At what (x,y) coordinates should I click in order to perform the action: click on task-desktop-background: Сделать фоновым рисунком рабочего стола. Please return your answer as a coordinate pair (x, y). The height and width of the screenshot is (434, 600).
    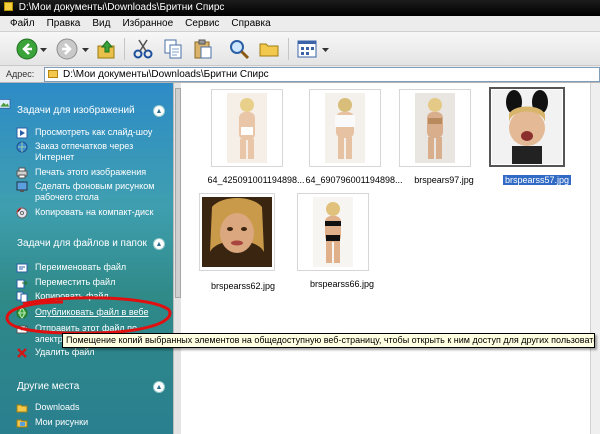
    Looking at the image, I should click on (91, 192).